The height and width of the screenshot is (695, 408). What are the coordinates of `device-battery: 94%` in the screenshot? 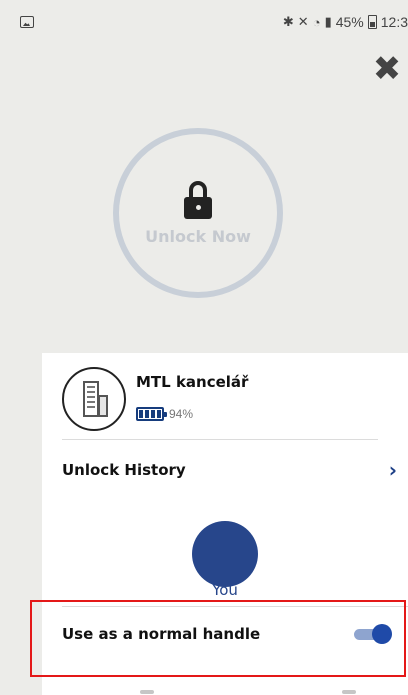 It's located at (164, 414).